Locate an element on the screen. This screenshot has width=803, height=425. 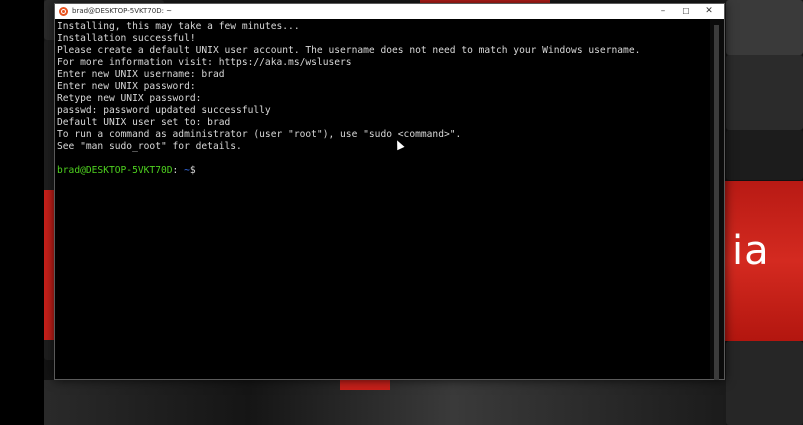
title-bar: brad@DESKTOP-5VKT70D: ~ – ☐ ✕ is located at coordinates (389, 11).